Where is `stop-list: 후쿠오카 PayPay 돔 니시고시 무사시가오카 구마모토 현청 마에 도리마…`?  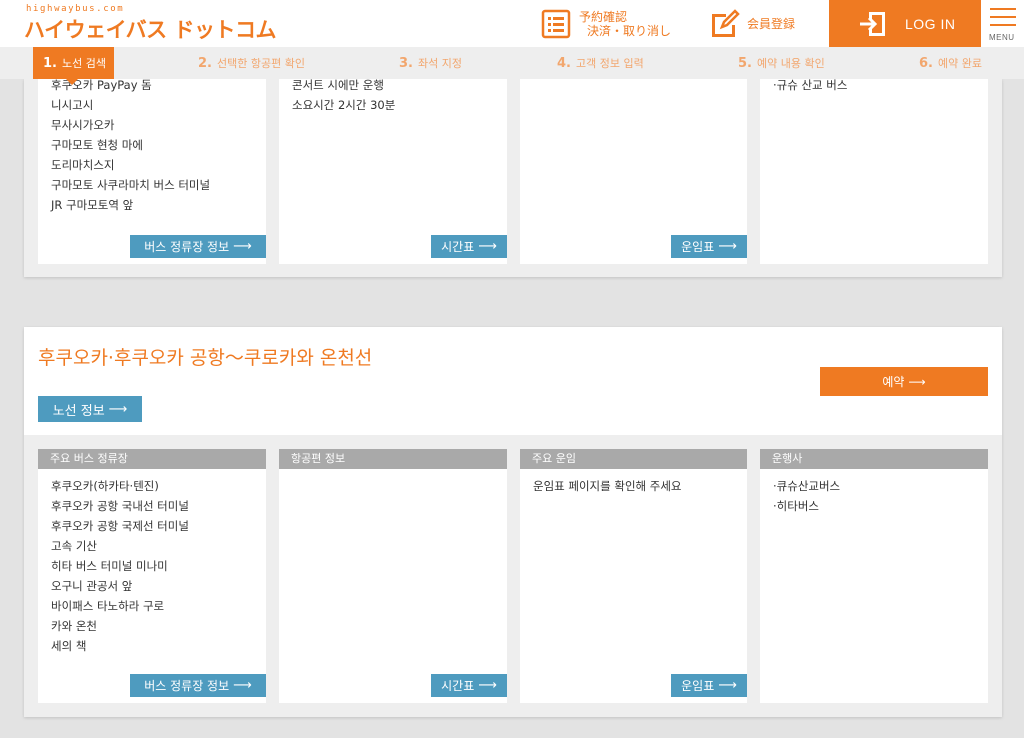 stop-list: 후쿠오카 PayPay 돔 니시고시 무사시가오카 구마모토 현청 마에 도리마… is located at coordinates (152, 145).